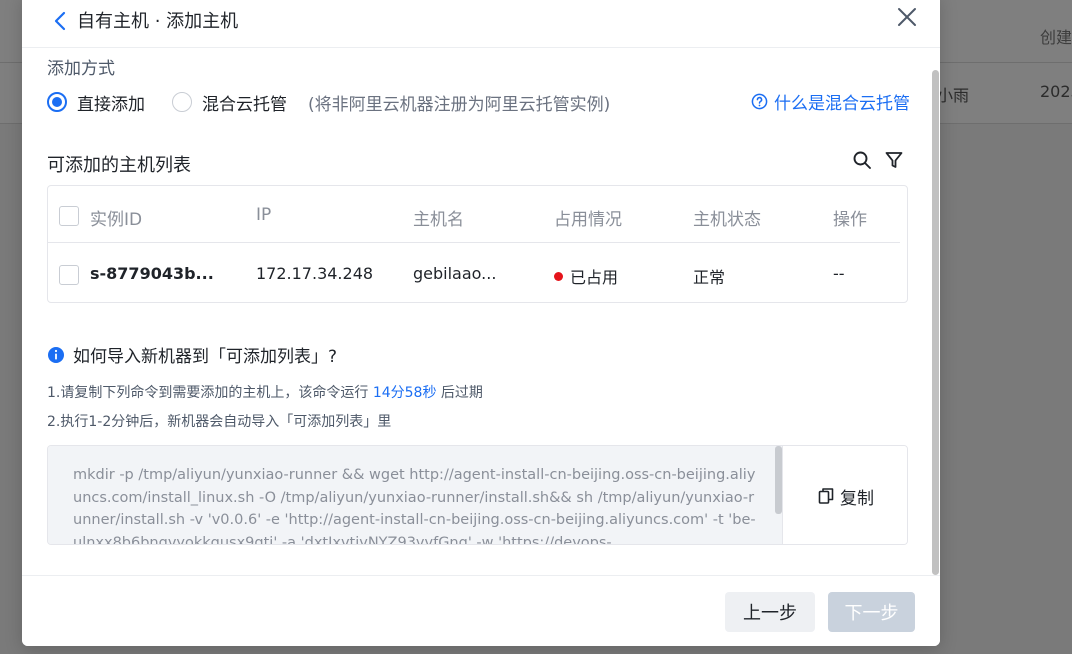  I want to click on question-circle-icon, so click(759, 101).